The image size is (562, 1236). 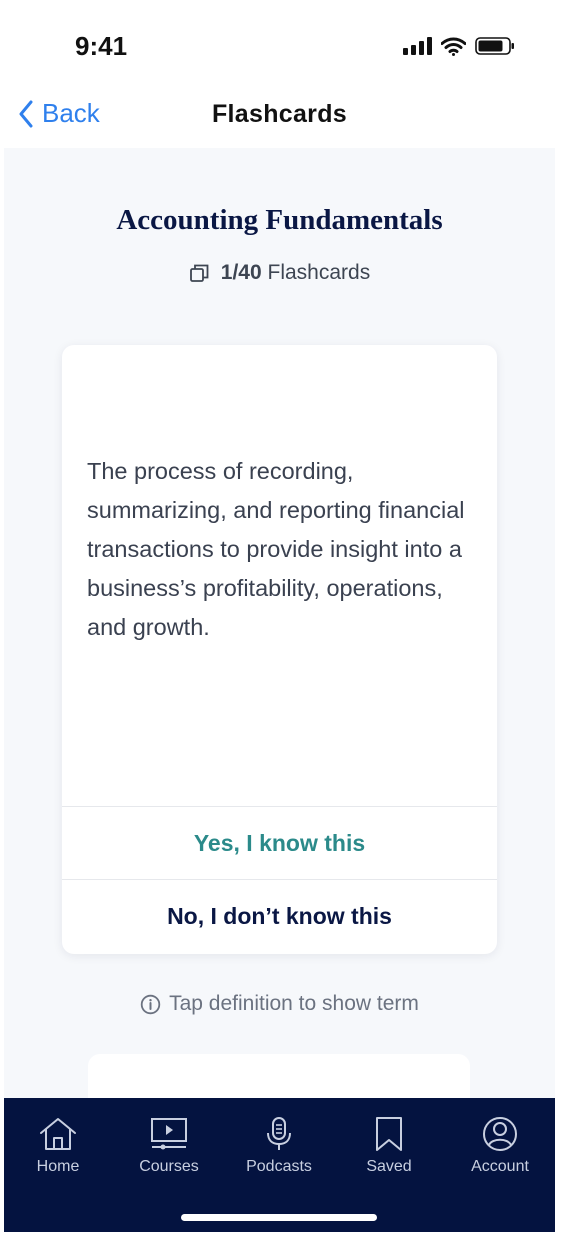 I want to click on bookmark-icon, so click(x=389, y=1134).